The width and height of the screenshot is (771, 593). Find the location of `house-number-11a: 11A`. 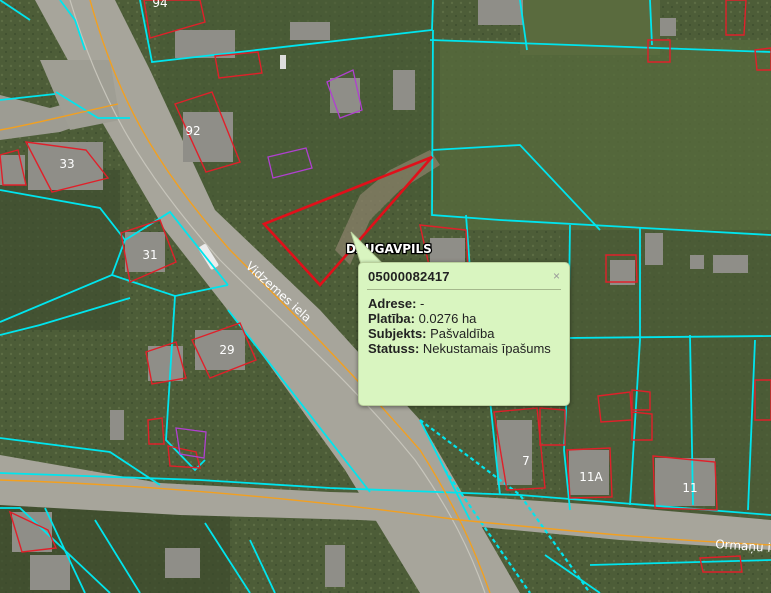

house-number-11a: 11A is located at coordinates (591, 477).